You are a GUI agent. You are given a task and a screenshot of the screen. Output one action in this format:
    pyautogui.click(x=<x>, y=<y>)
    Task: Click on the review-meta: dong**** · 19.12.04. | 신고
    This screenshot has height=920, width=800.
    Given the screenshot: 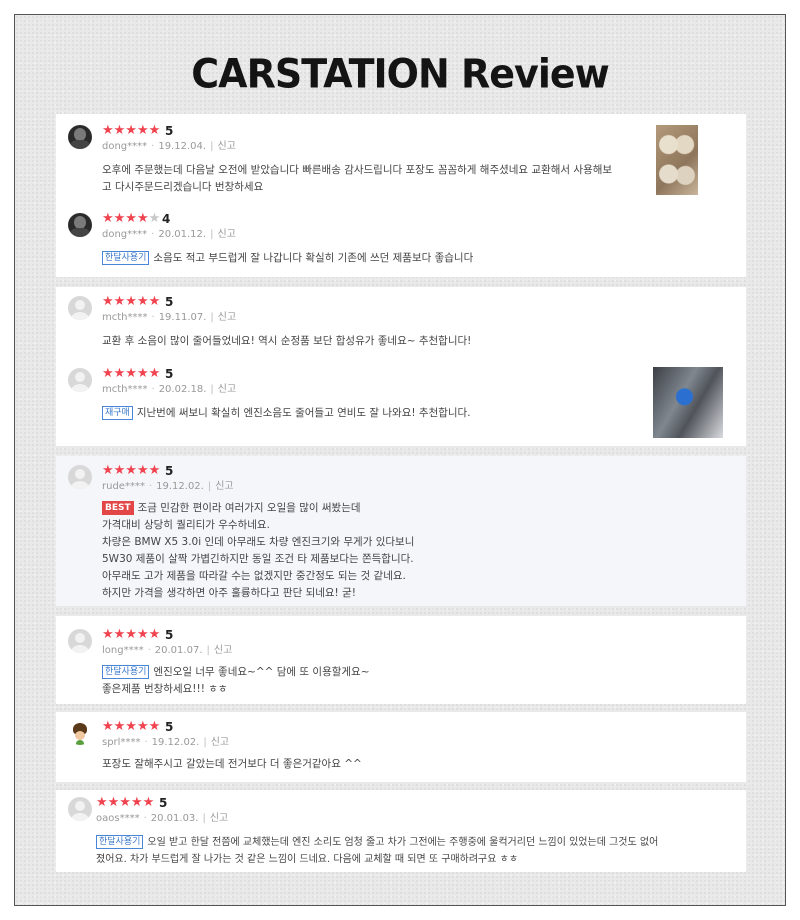 What is the action you would take?
    pyautogui.click(x=169, y=146)
    